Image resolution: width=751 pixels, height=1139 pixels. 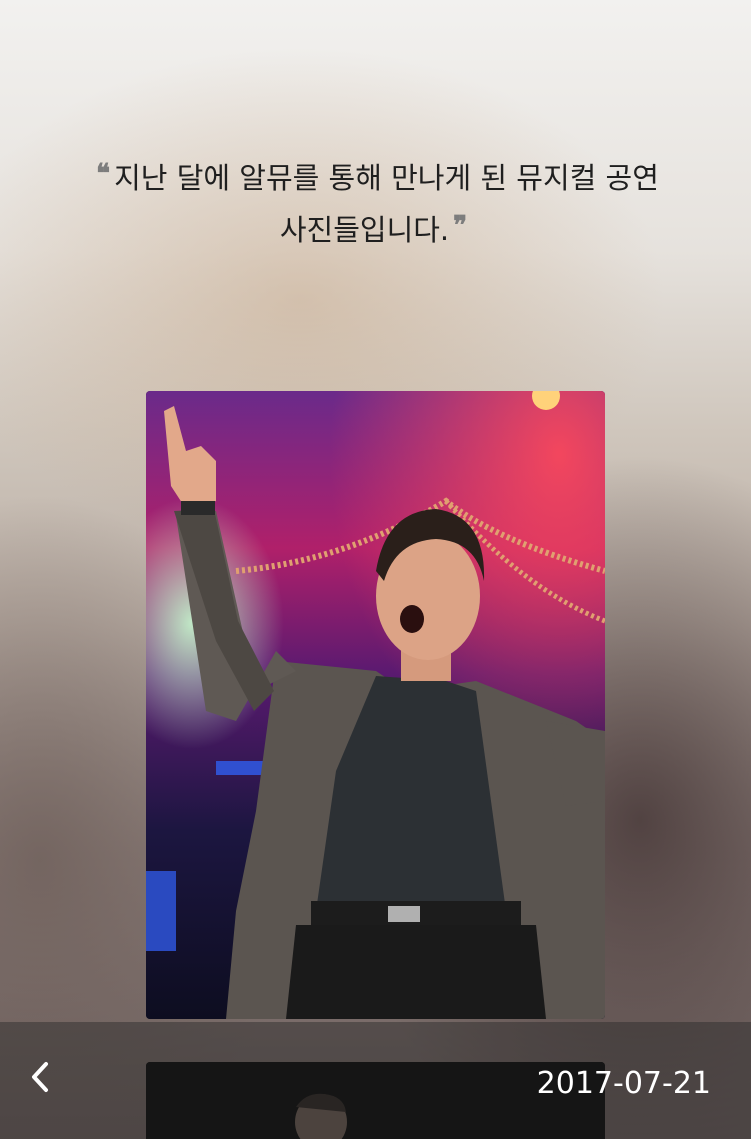 I want to click on quote-line-1: 지난 달에 알뮤를 통해 만나게 된 뮤지컬 공연, so click(x=386, y=178).